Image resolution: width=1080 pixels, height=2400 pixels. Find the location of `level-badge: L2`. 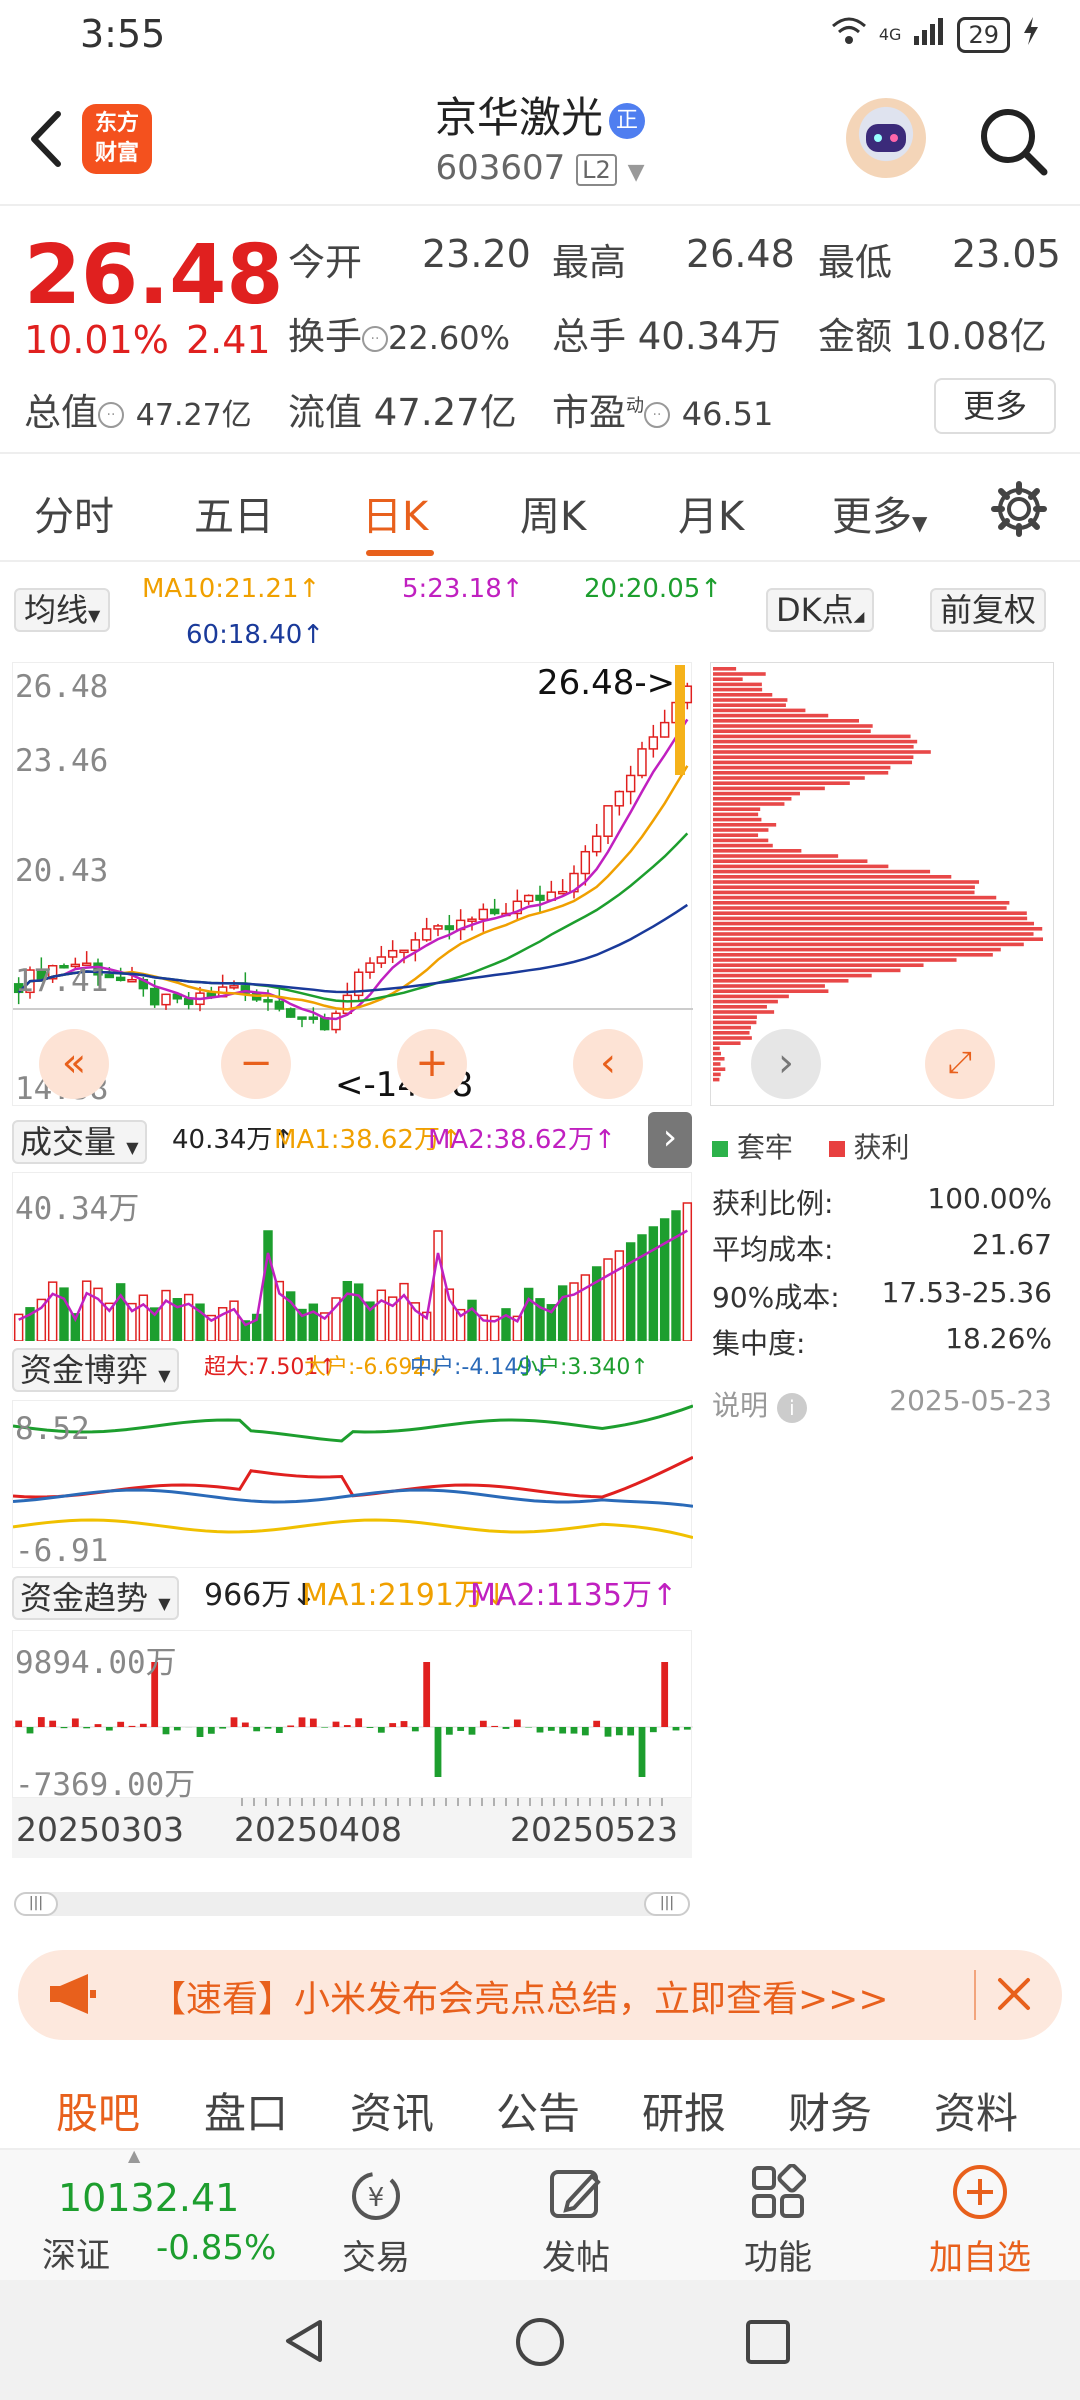

level-badge: L2 is located at coordinates (596, 169).